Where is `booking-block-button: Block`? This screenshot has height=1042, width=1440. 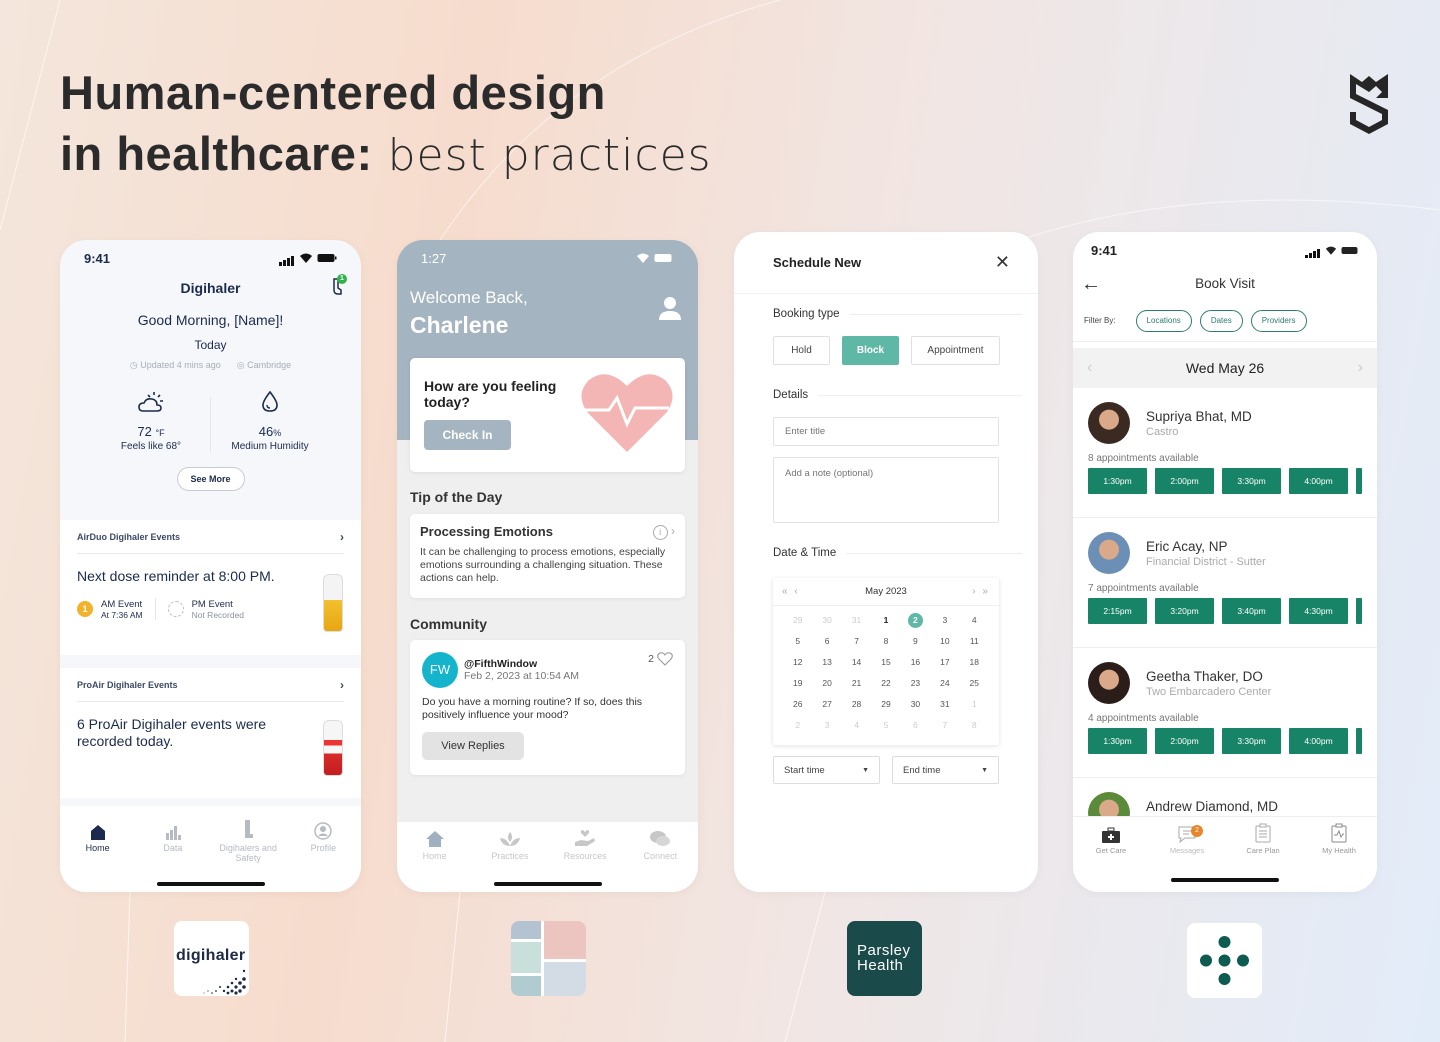 booking-block-button: Block is located at coordinates (870, 350).